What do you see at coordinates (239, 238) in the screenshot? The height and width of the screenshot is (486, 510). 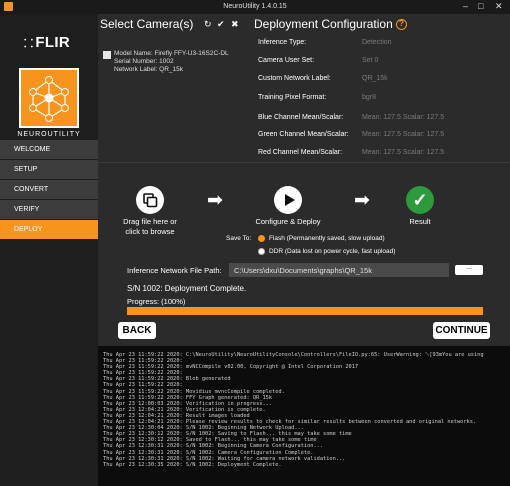 I see `save-to-label: Save To:` at bounding box center [239, 238].